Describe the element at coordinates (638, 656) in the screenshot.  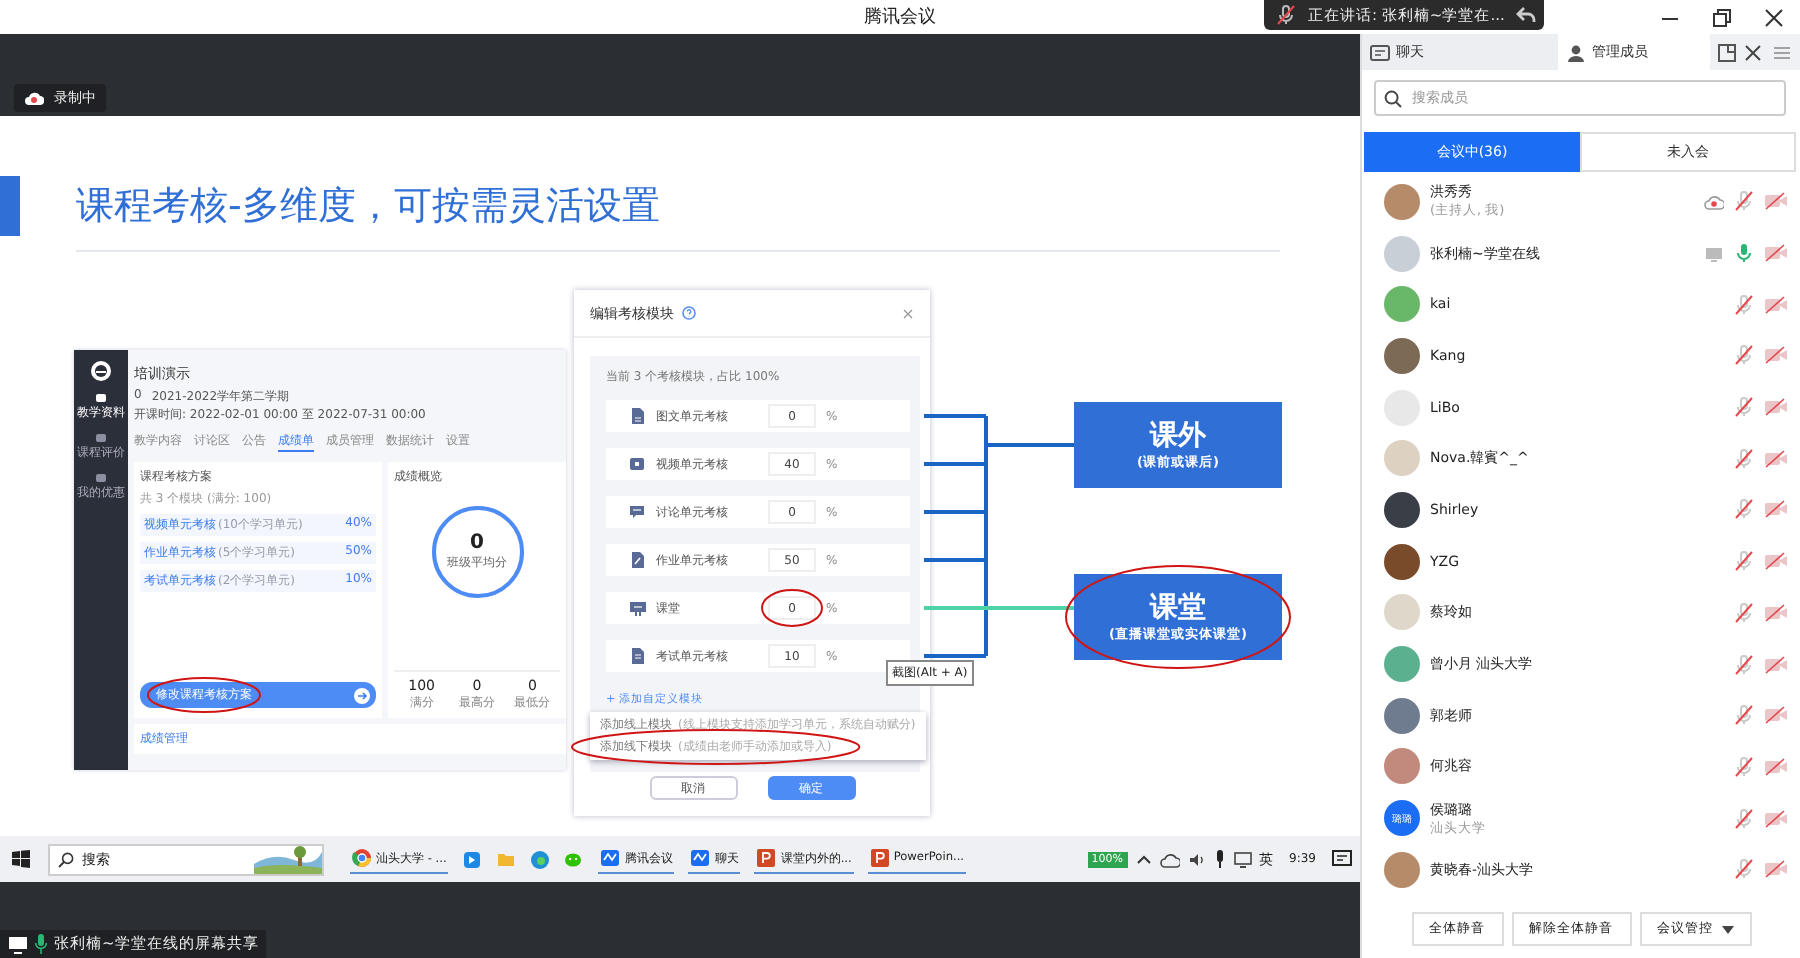
I see `exam-icon` at that location.